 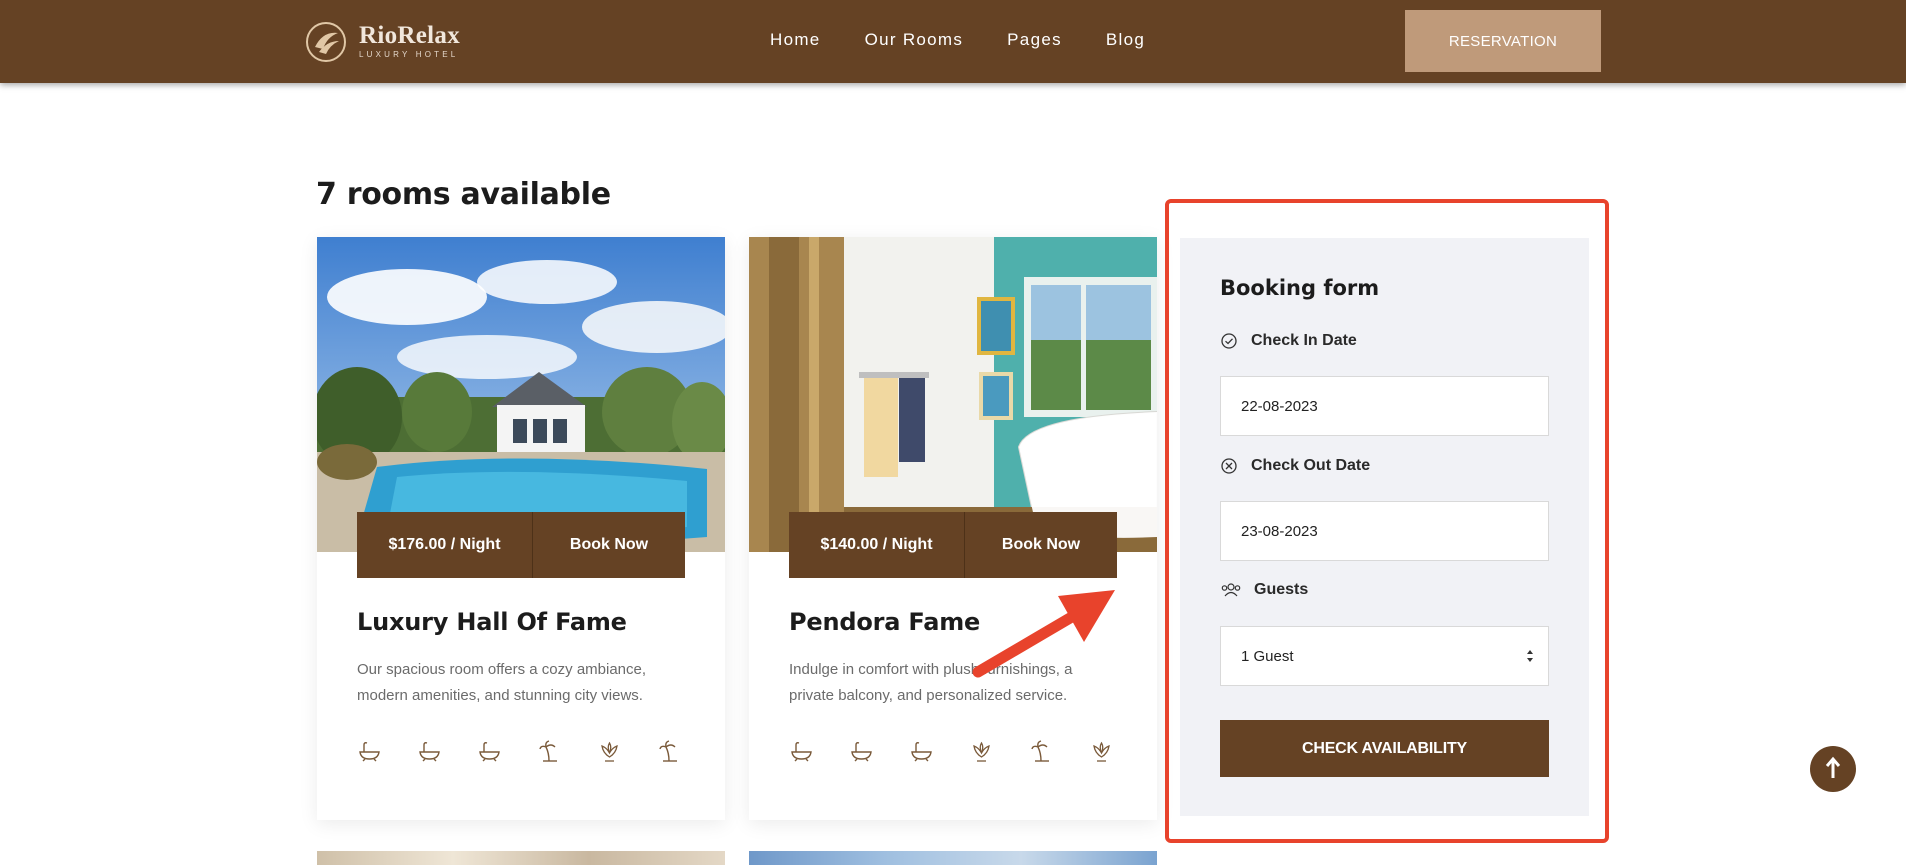 What do you see at coordinates (326, 42) in the screenshot?
I see `logo-icon` at bounding box center [326, 42].